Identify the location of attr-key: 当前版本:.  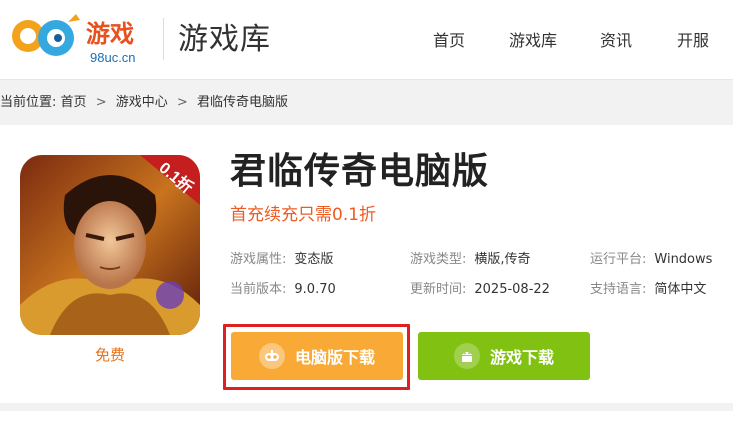
(258, 289).